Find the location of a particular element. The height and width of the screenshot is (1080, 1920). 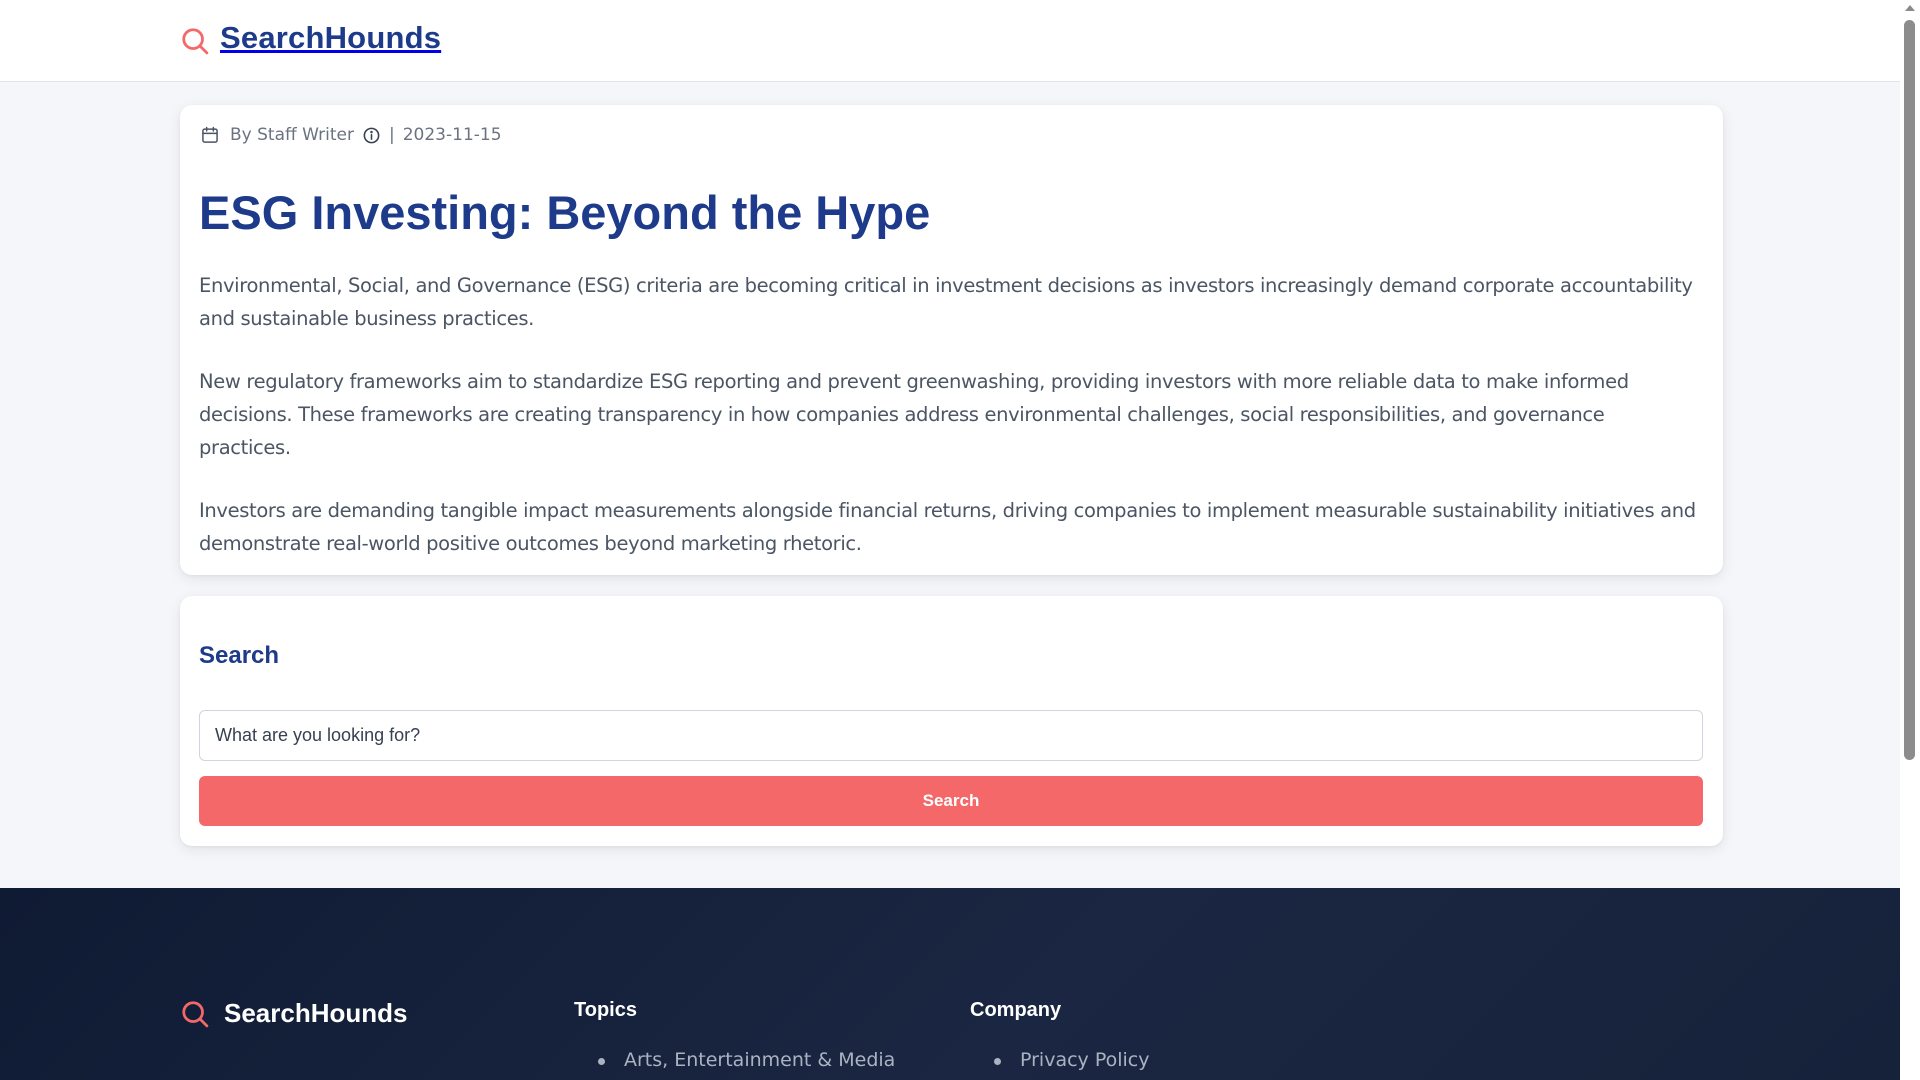

article-meta: By Staff Writer | 2023-11-15 is located at coordinates (351, 135).